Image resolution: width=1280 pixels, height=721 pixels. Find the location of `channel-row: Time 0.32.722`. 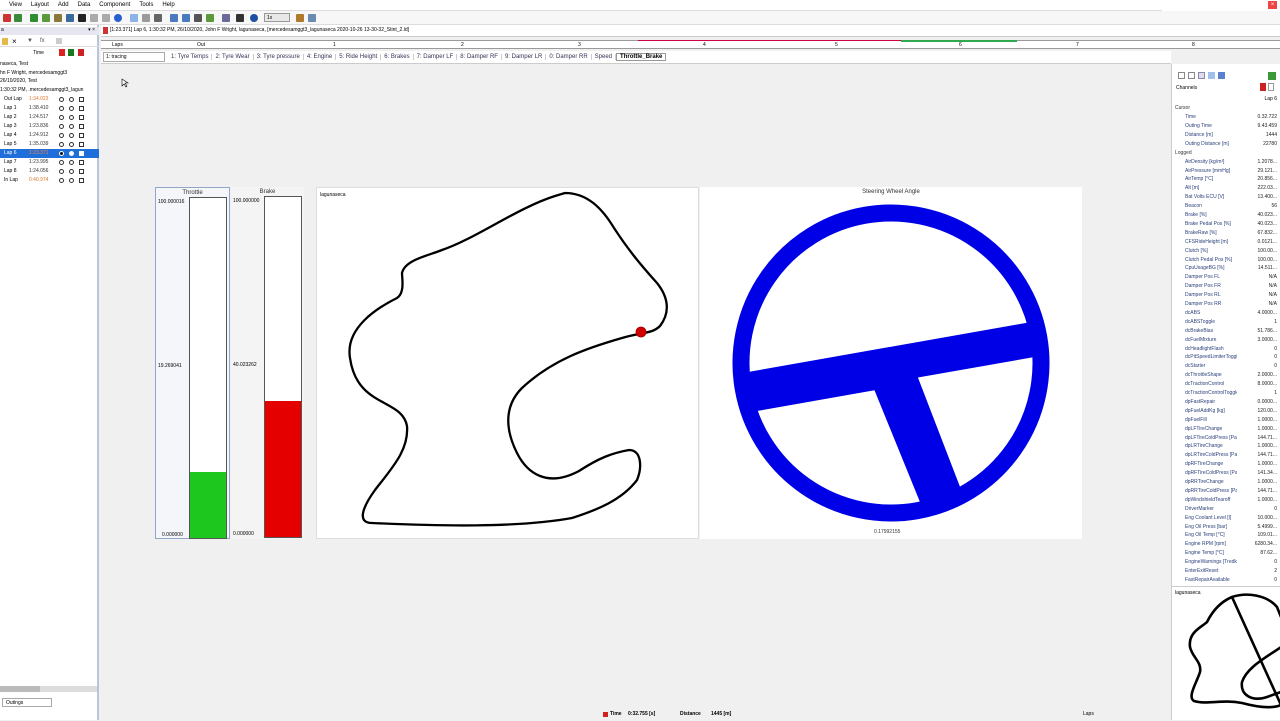

channel-row: Time 0.32.722 is located at coordinates (1226, 117).